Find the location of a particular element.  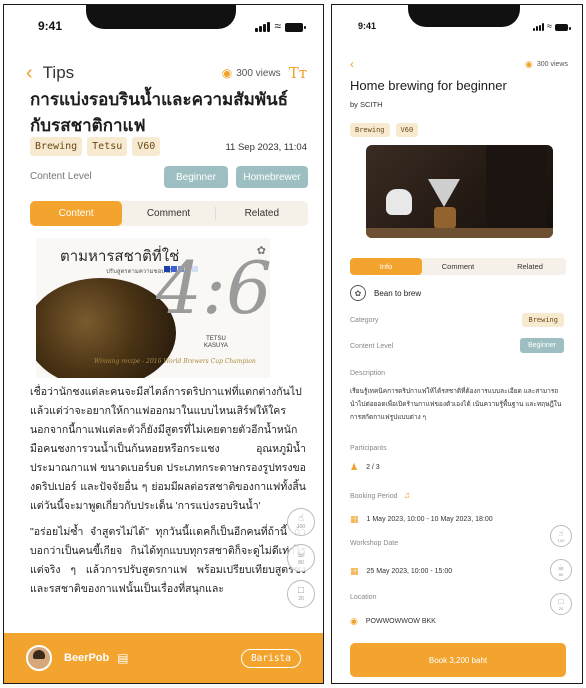

workshop-date-row: ▦ 25 May 2023, 10:00 - 15:00 is located at coordinates (401, 571).